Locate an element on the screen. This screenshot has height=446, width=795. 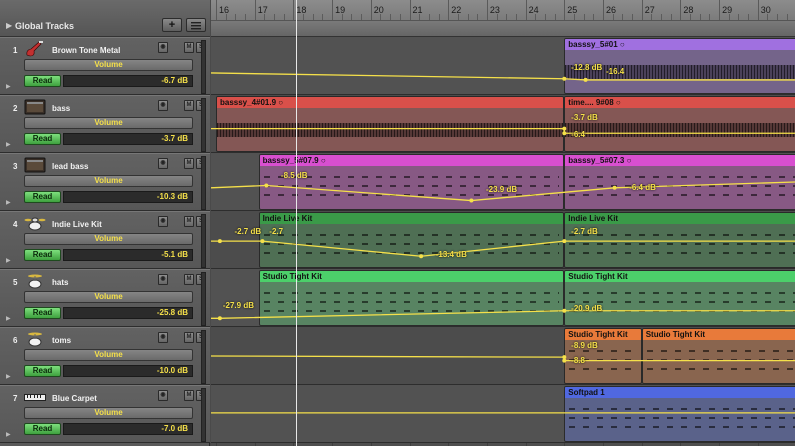
automation-value-field: -6.7 dB is located at coordinates (128, 81).